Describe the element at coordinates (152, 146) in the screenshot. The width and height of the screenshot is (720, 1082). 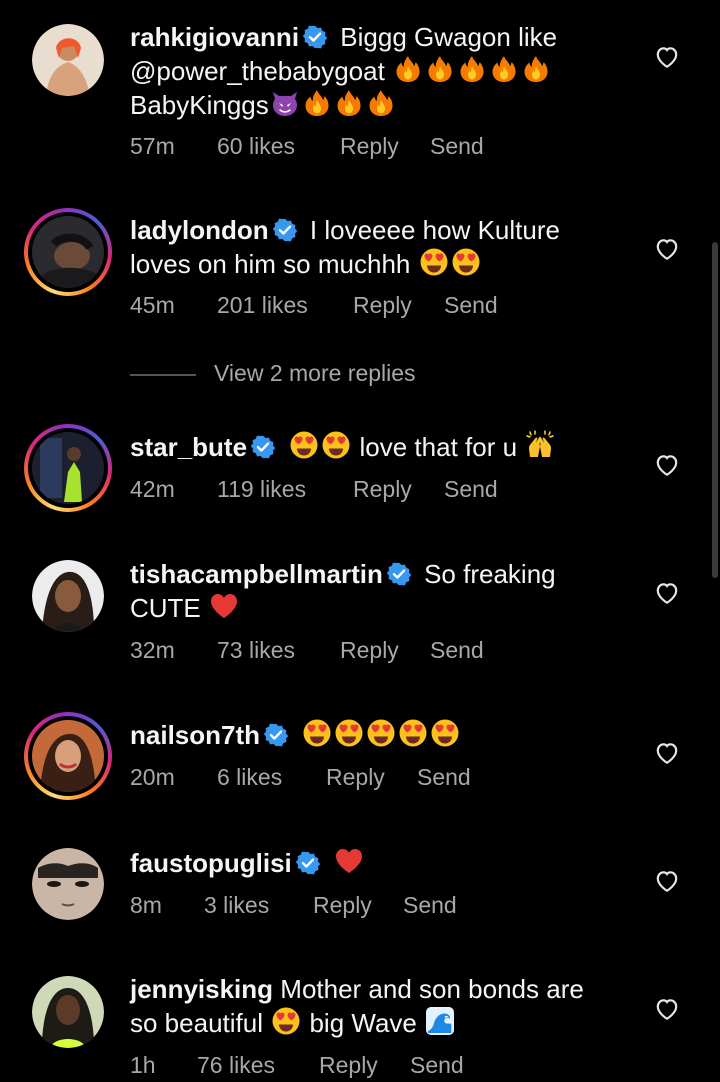
I see `timestamp: 57m` at that location.